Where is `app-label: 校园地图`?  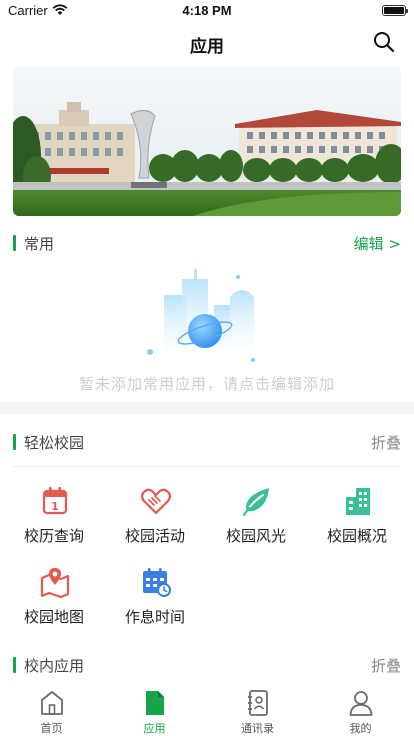 app-label: 校园地图 is located at coordinates (53, 617).